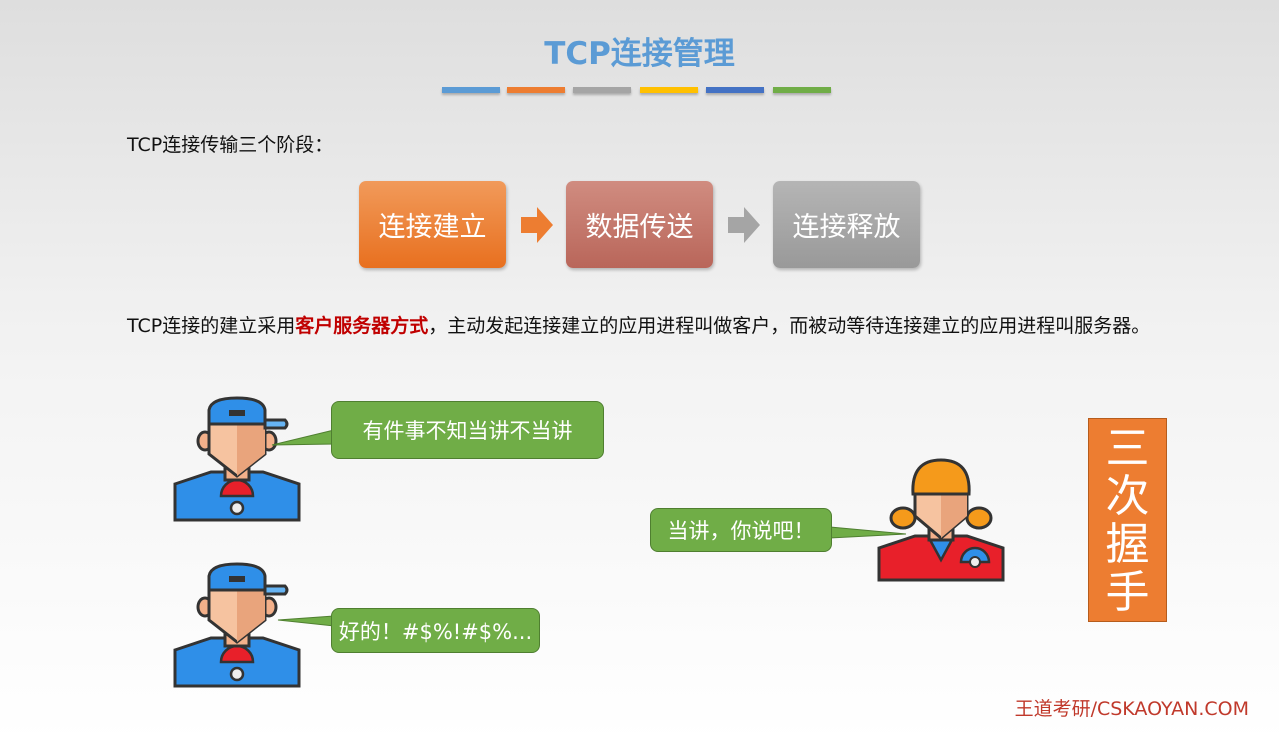 This screenshot has height=742, width=1279. I want to click on footer-brand: 王道考研/CSKAOYAN.COM, so click(1131, 709).